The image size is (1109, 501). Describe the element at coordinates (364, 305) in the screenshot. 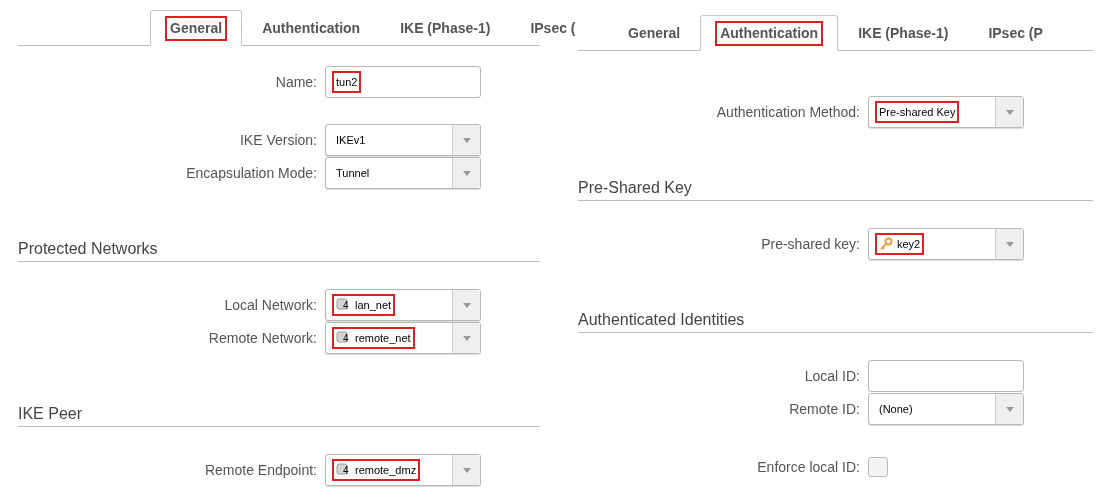

I see `field-value: 4 lan_net` at that location.